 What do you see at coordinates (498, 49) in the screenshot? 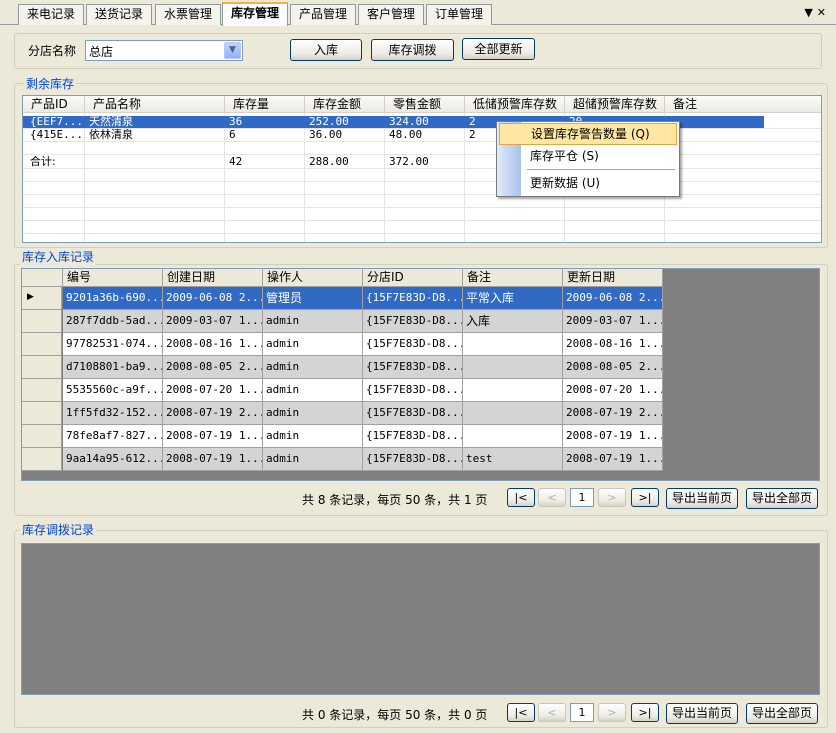
I see `refresh-all-button: 全部更新` at bounding box center [498, 49].